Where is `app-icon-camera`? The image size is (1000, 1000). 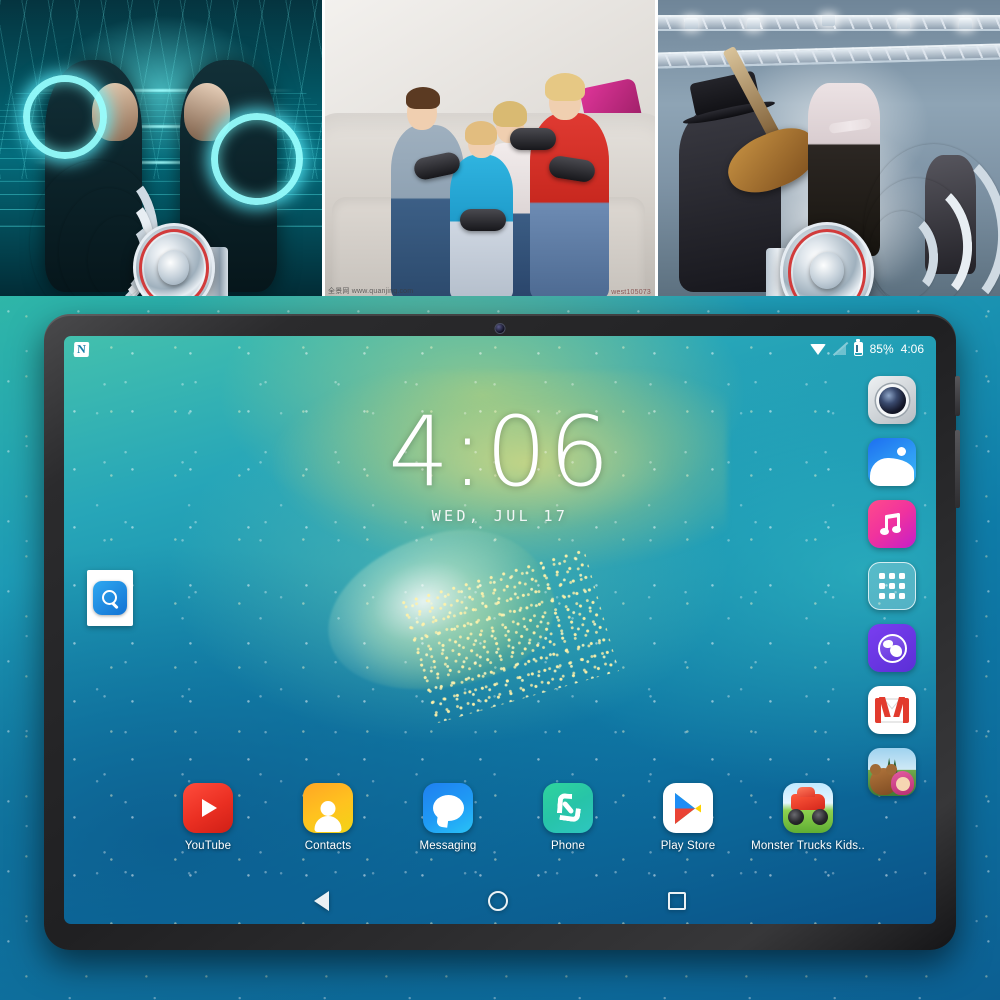 app-icon-camera is located at coordinates (892, 400).